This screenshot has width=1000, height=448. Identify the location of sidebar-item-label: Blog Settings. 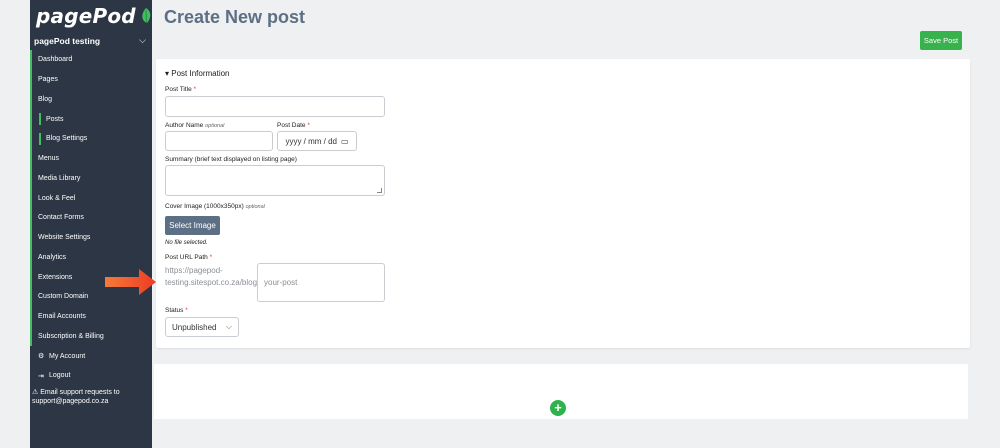
(67, 139).